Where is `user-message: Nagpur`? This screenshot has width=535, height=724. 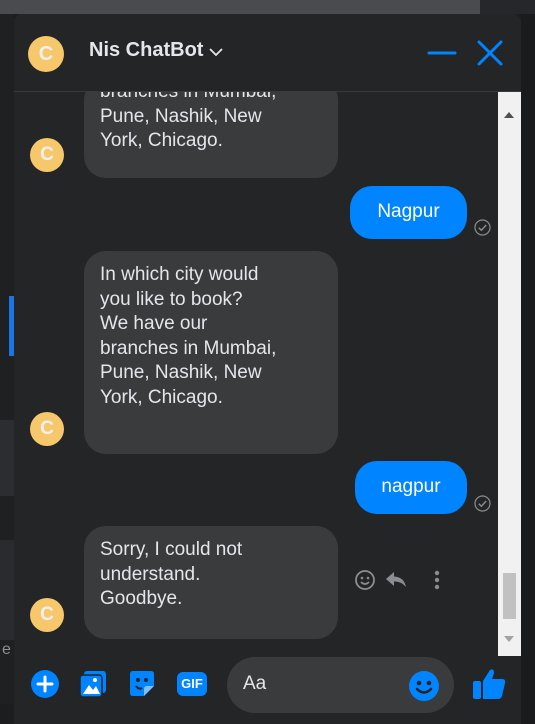 user-message: Nagpur is located at coordinates (408, 212).